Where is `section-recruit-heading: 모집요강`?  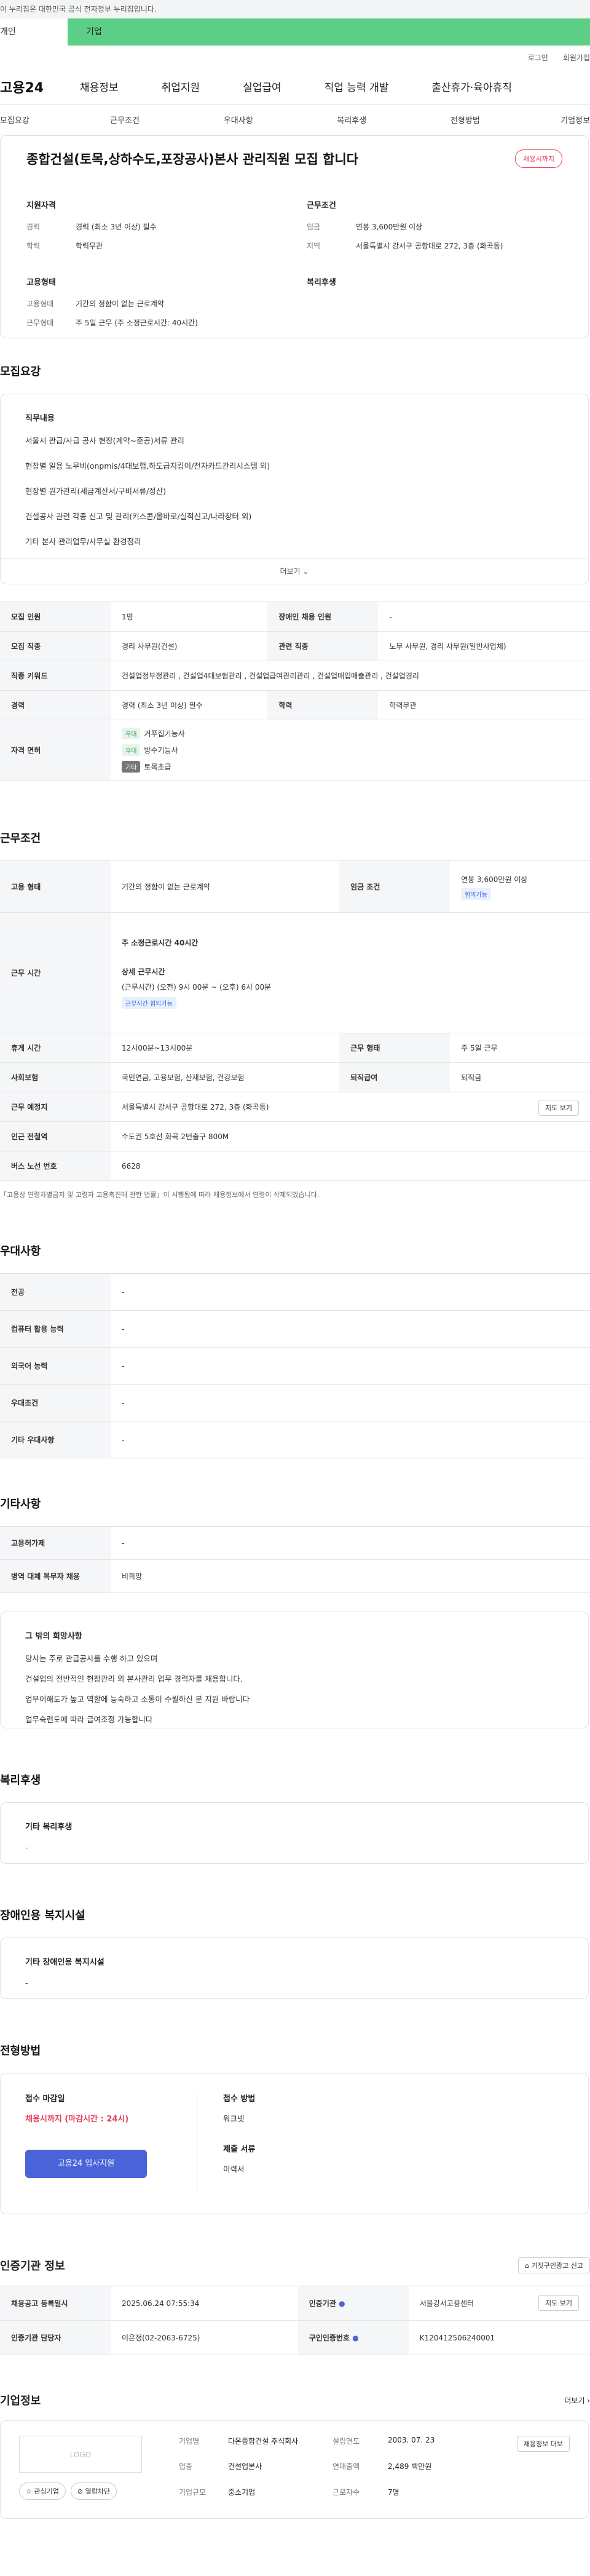 section-recruit-heading: 모집요강 is located at coordinates (21, 371).